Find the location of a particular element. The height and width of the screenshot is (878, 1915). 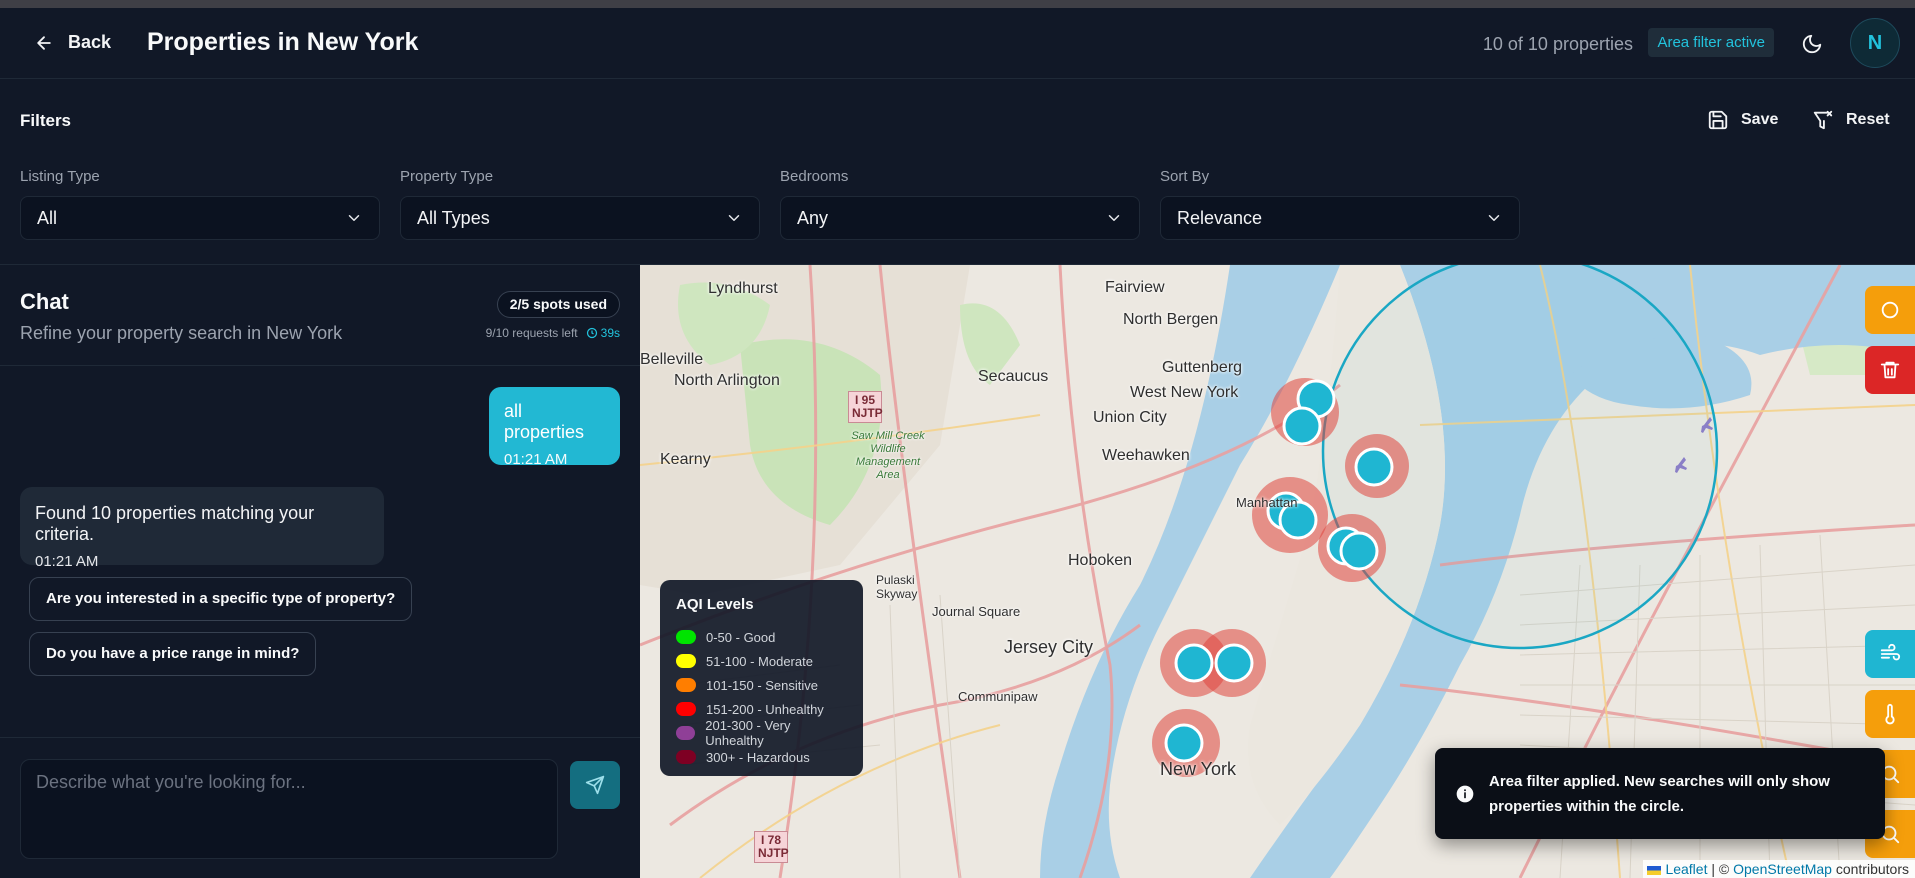

chat-subtitle: Refine your property search in New York is located at coordinates (181, 333).